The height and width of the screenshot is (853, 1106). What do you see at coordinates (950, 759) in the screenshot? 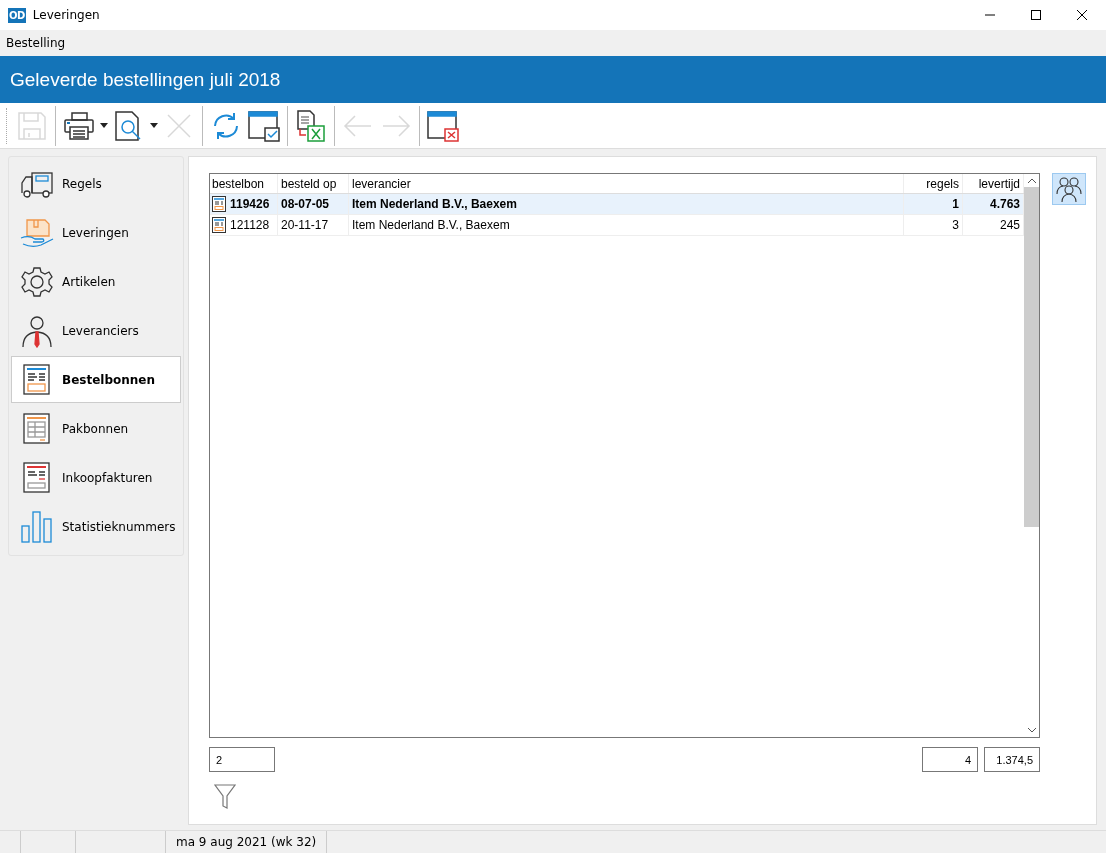
I see `total-field: 4` at bounding box center [950, 759].